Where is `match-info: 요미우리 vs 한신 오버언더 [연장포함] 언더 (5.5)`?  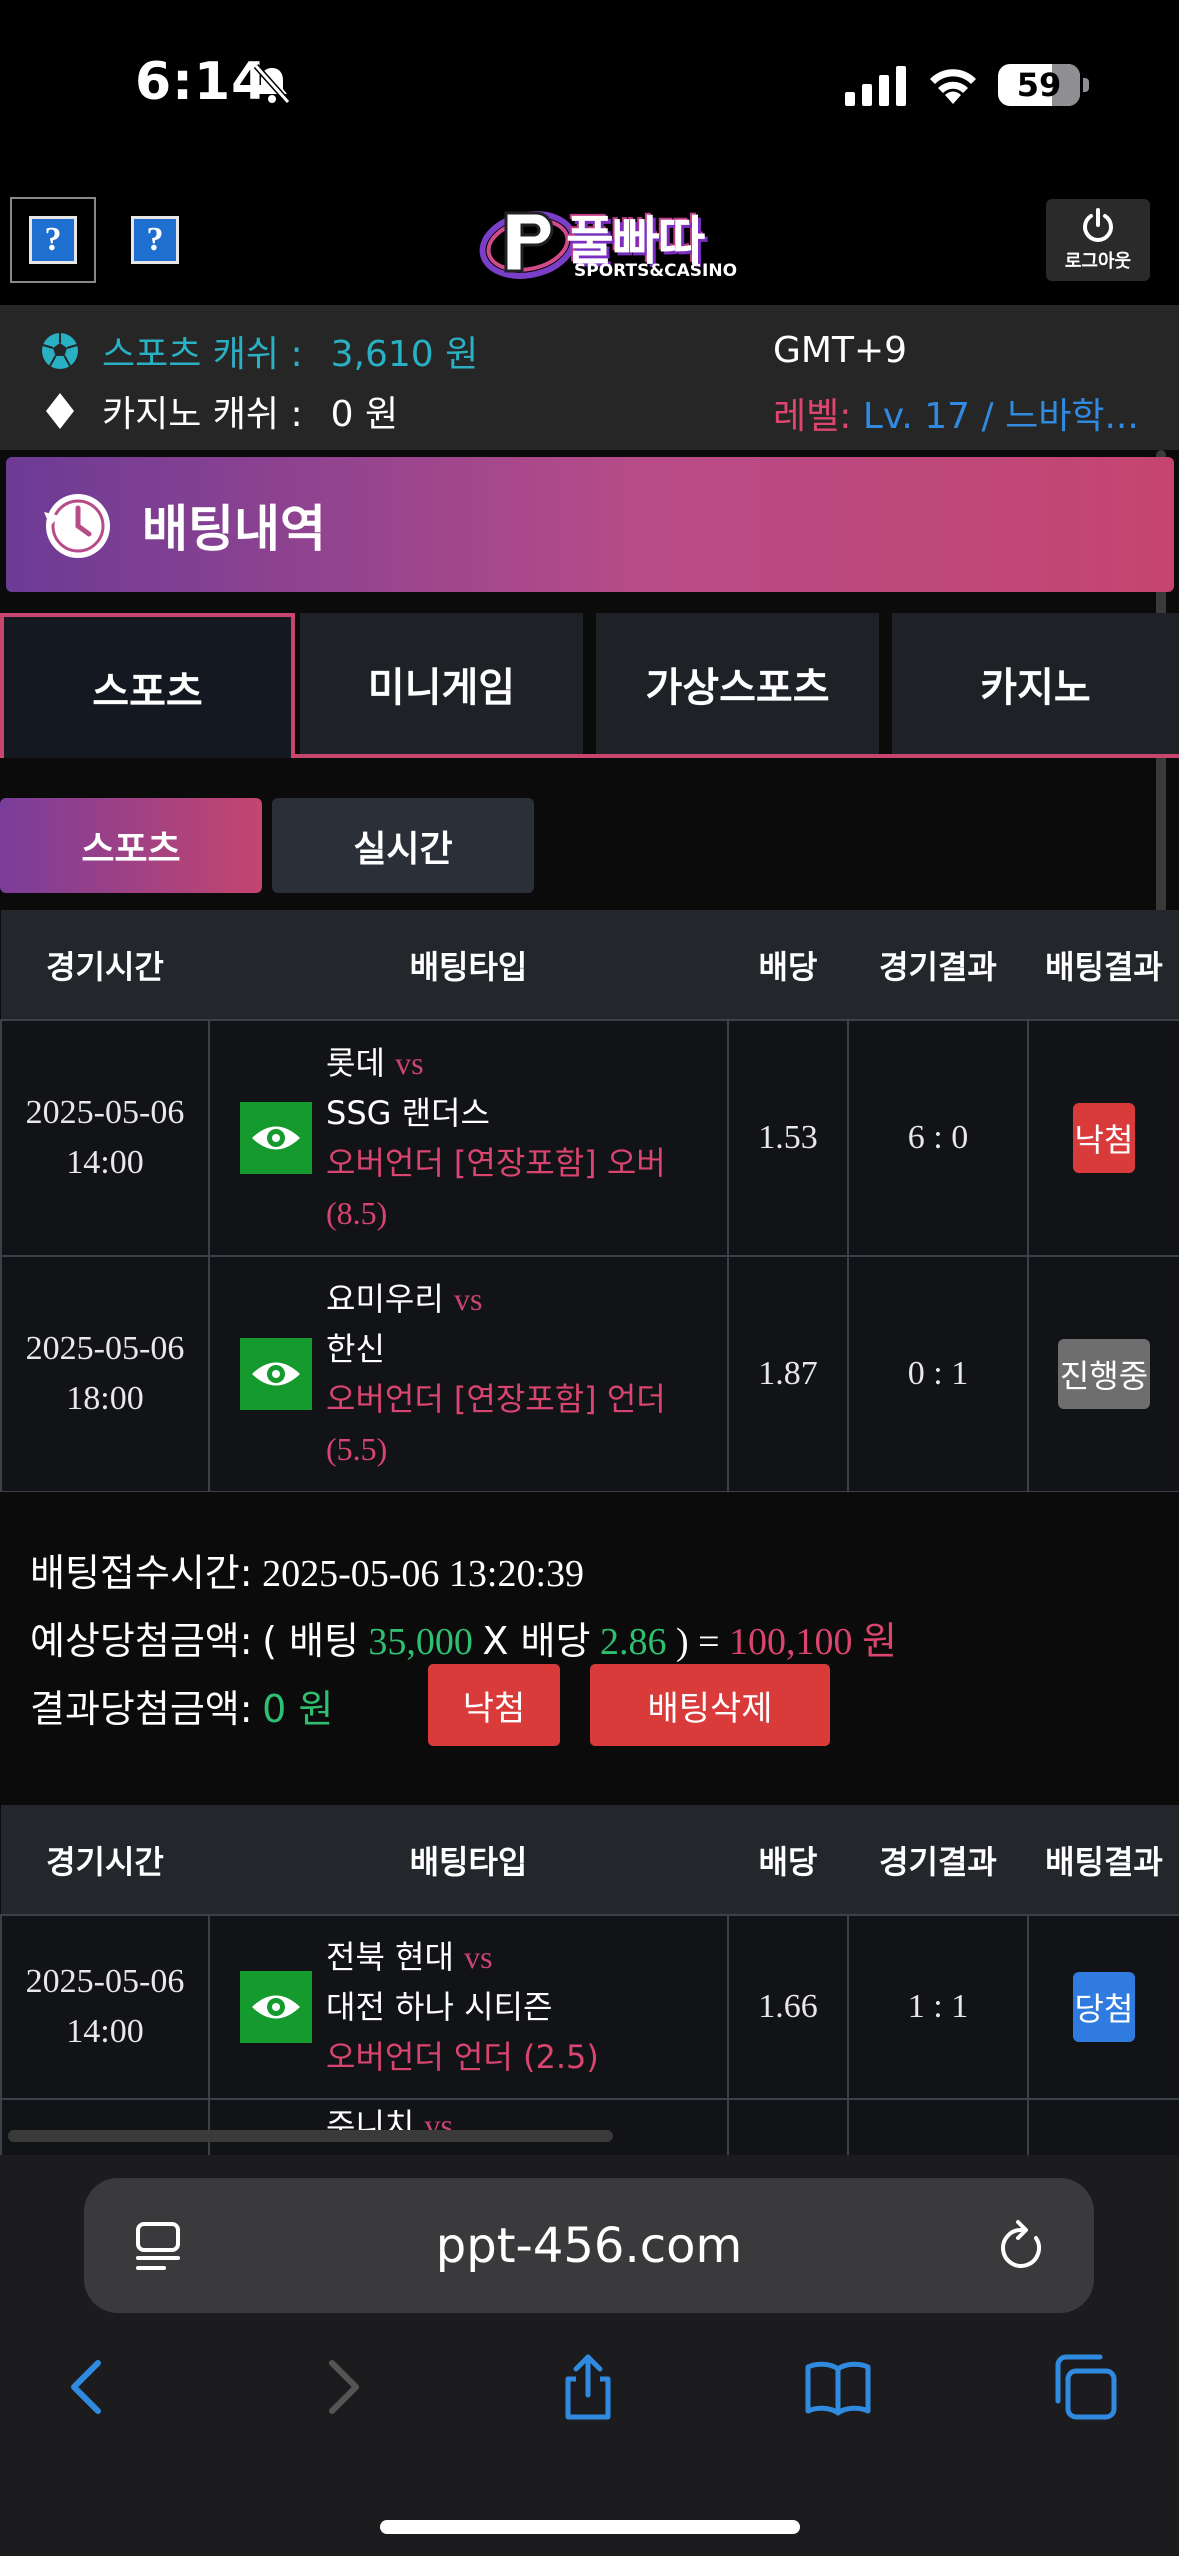
match-info: 요미우리 vs 한신 오버언더 [연장포함] 언더 (5.5) is located at coordinates (496, 1374).